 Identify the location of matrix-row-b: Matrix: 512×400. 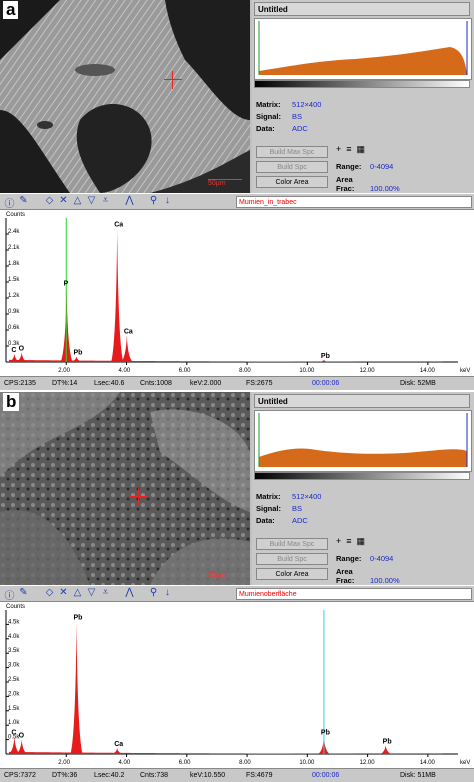
(289, 496).